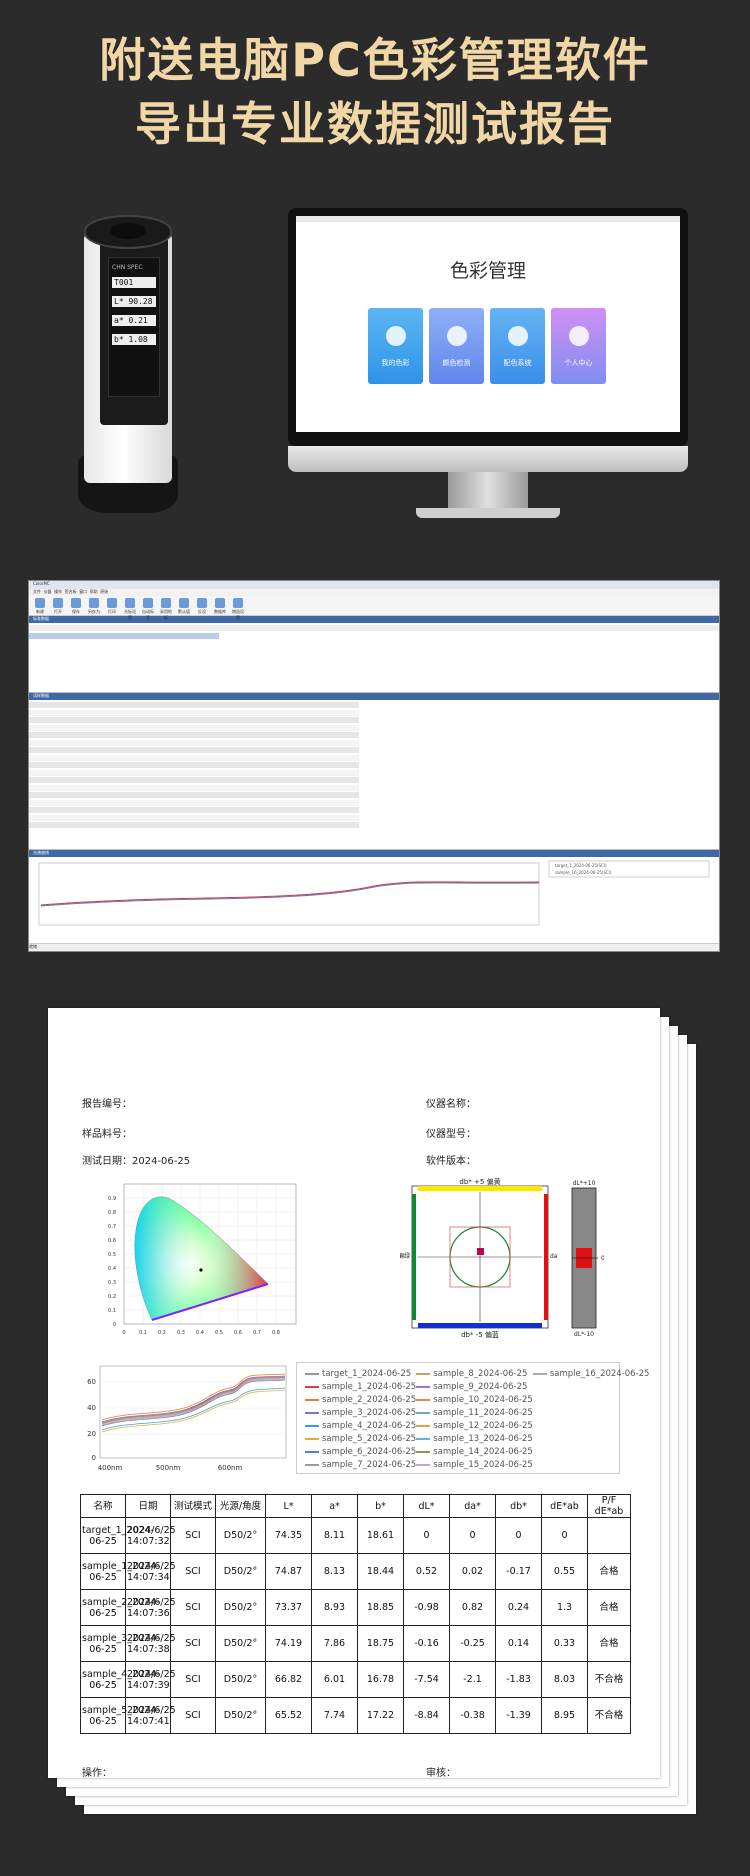 Image resolution: width=750 pixels, height=1876 pixels. Describe the element at coordinates (134, 301) in the screenshot. I see `device-reading: L* 90.28` at that location.